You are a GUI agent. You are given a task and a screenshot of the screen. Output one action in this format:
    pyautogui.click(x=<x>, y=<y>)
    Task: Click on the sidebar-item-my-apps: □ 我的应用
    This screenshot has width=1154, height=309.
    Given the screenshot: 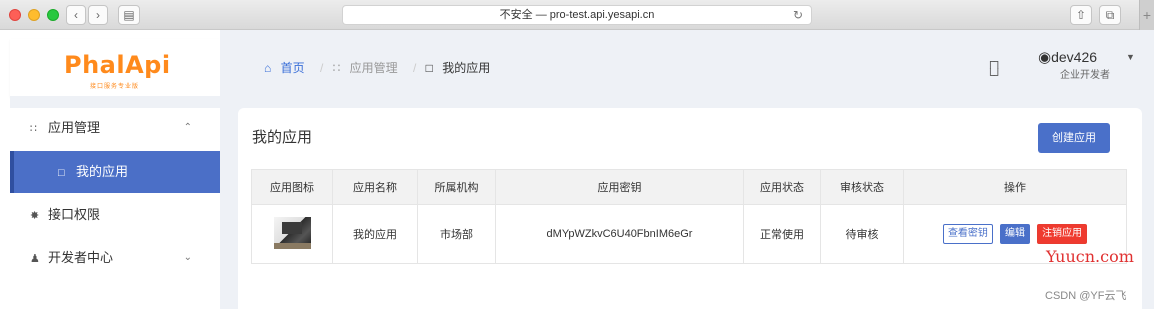 What is the action you would take?
    pyautogui.click(x=115, y=172)
    